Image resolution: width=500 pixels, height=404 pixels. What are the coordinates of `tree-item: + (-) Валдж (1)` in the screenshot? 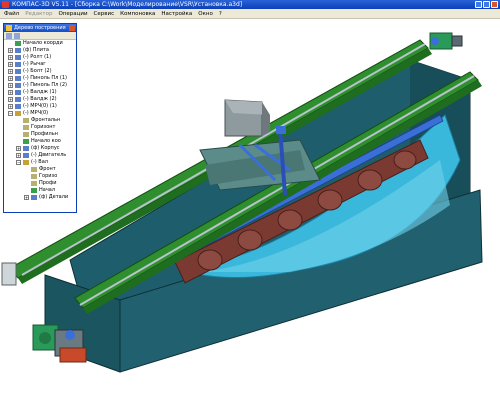 It's located at (40, 92).